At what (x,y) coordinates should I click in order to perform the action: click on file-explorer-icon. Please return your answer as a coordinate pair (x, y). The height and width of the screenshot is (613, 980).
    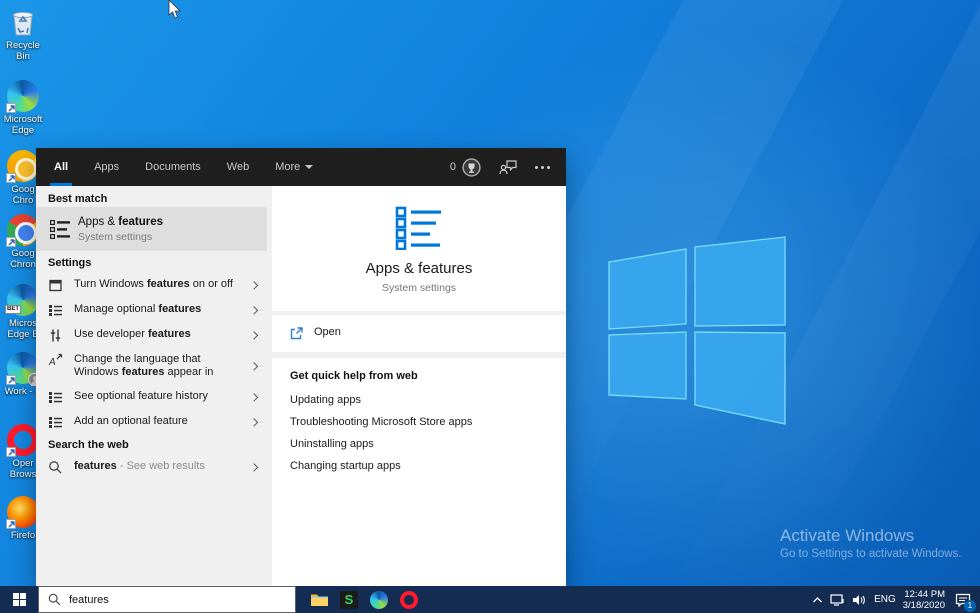
    Looking at the image, I should click on (319, 600).